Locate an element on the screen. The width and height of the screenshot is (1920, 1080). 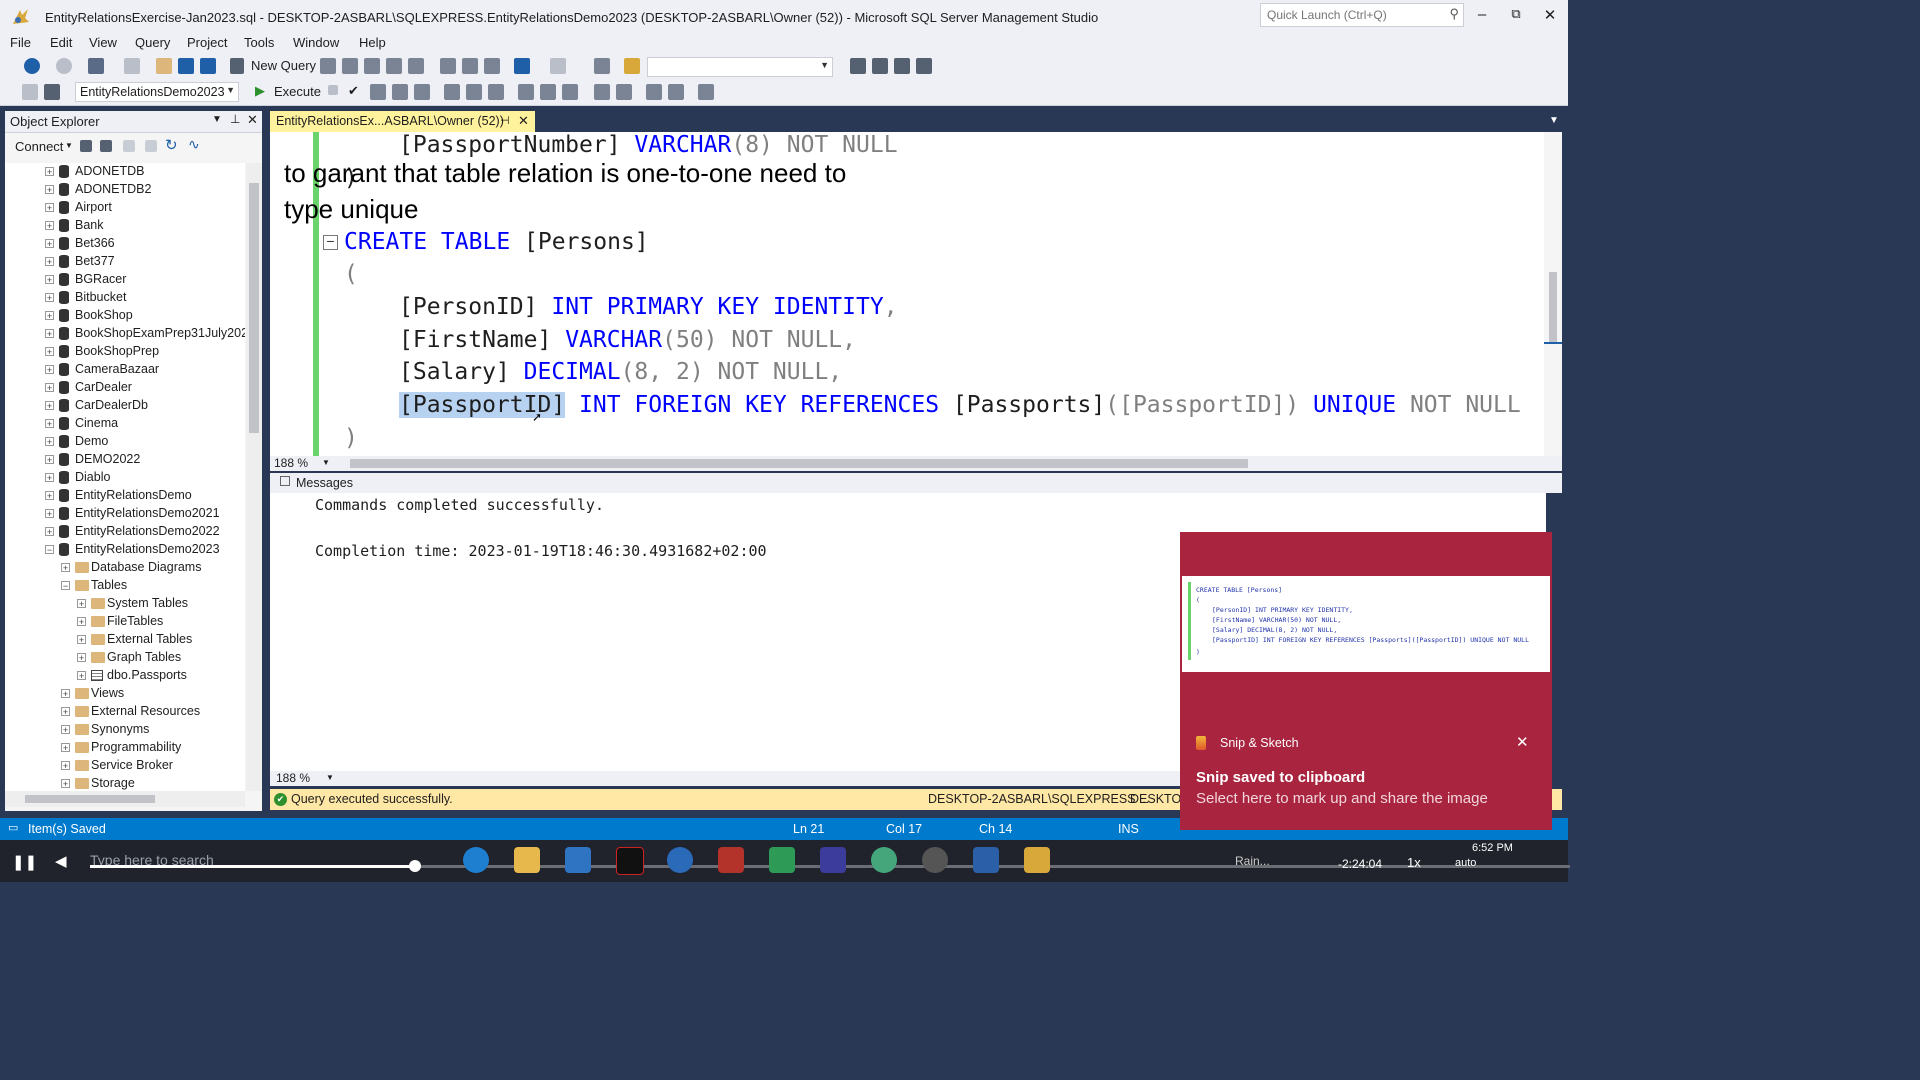
menu-project: Project is located at coordinates (207, 42).